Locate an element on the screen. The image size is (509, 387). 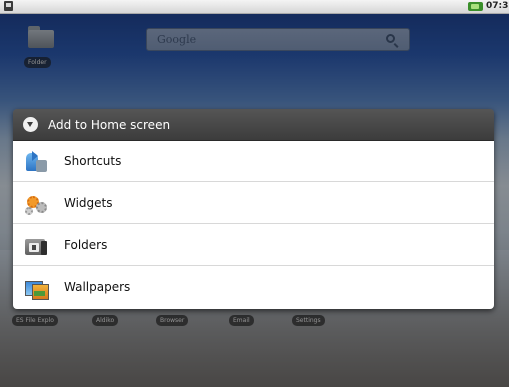
menu-item-widgets: Widgets is located at coordinates (253, 203).